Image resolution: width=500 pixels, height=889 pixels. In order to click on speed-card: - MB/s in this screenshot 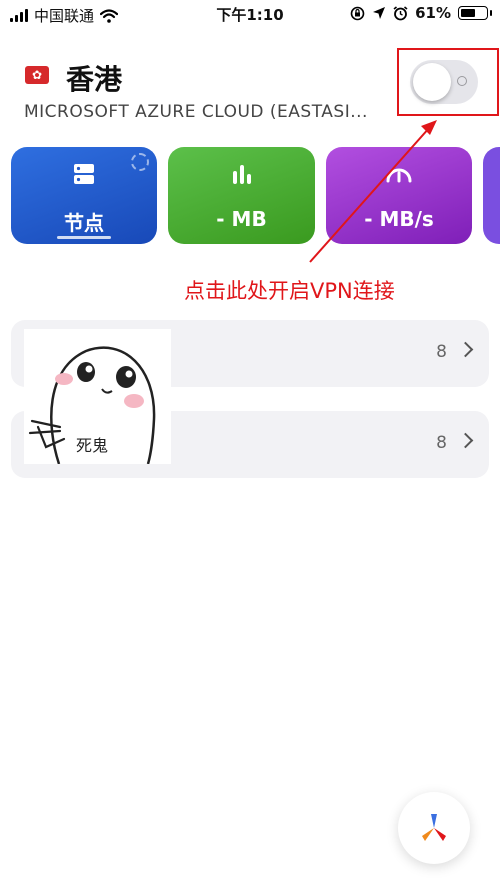, I will do `click(399, 195)`.